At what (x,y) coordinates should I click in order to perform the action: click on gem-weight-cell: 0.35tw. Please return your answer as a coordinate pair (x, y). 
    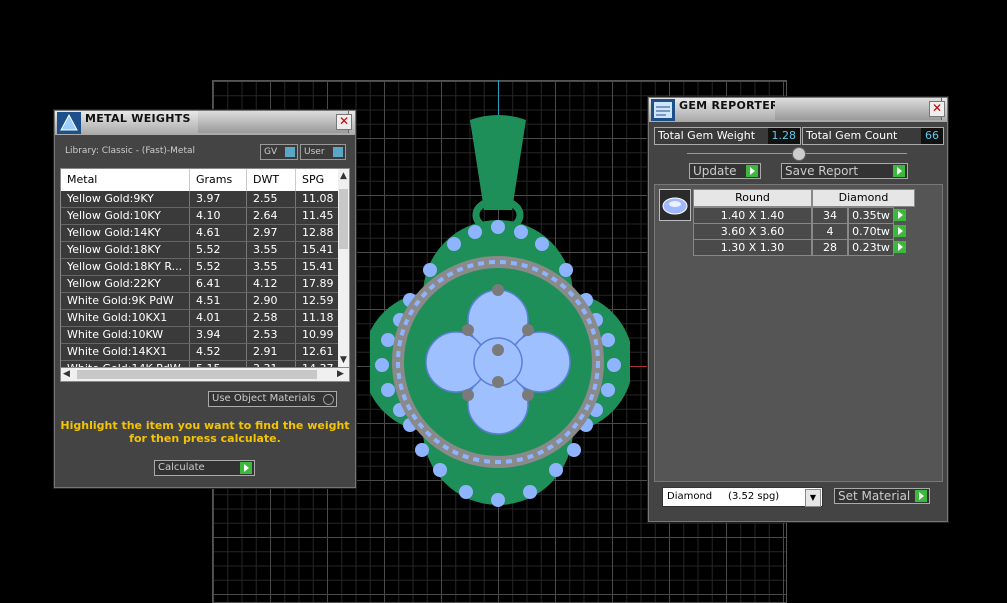
    Looking at the image, I should click on (871, 215).